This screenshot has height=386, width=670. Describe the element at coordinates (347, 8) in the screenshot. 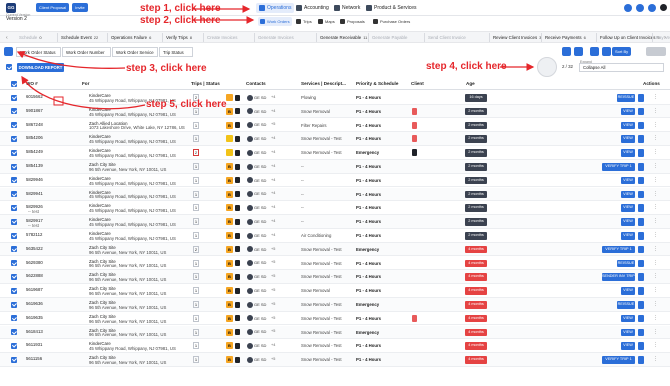

I see `nav-network: Network` at that location.